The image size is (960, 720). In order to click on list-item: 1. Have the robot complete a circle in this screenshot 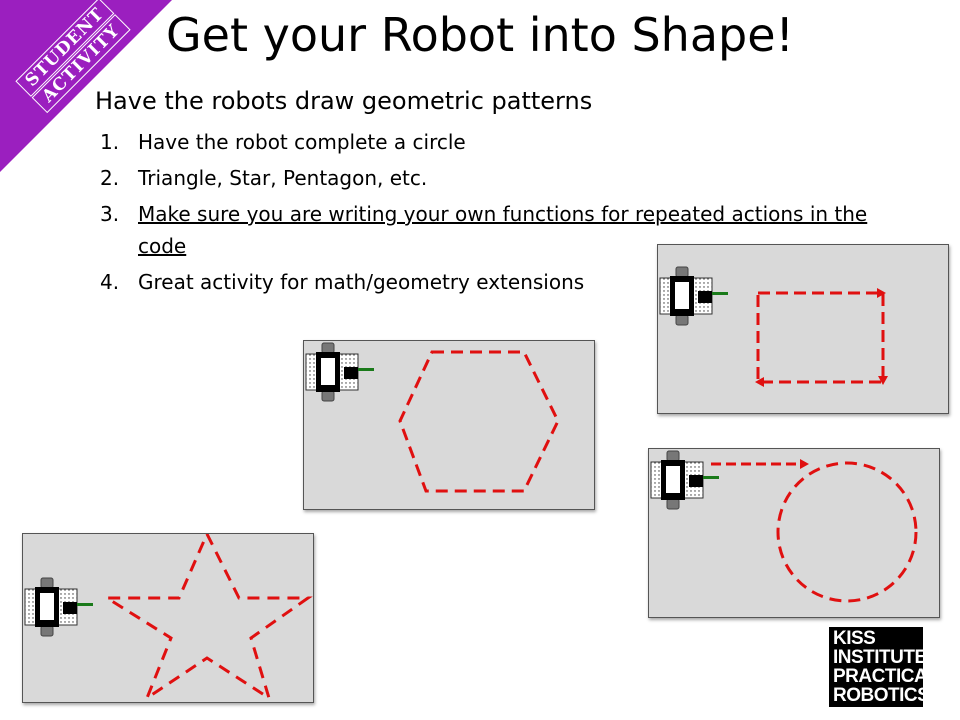, I will do `click(500, 142)`.